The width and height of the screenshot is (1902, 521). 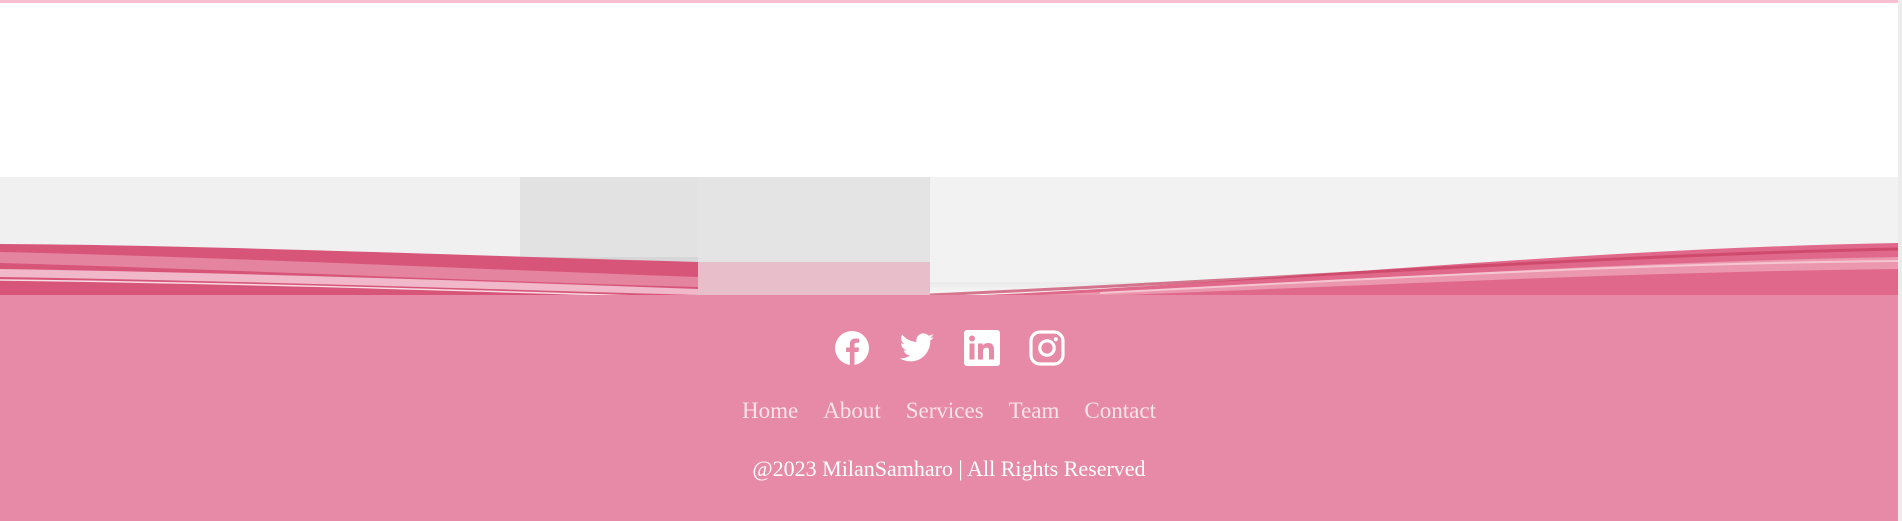 I want to click on footer-nav: Home About Services Team Contact, so click(x=949, y=411).